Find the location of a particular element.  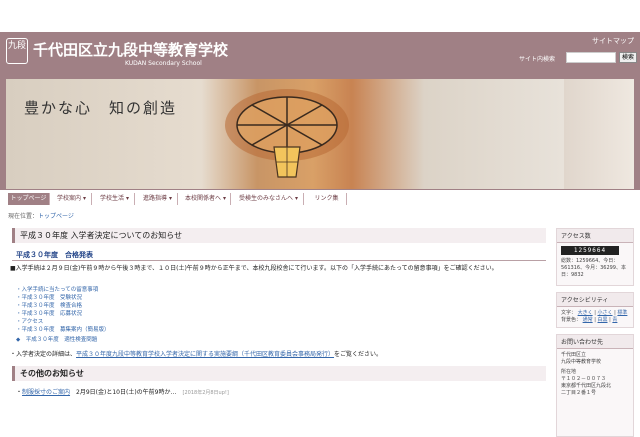

access-text: 総数：1259664、今日：561316、今月：36299、本日：9832 is located at coordinates (593, 268).